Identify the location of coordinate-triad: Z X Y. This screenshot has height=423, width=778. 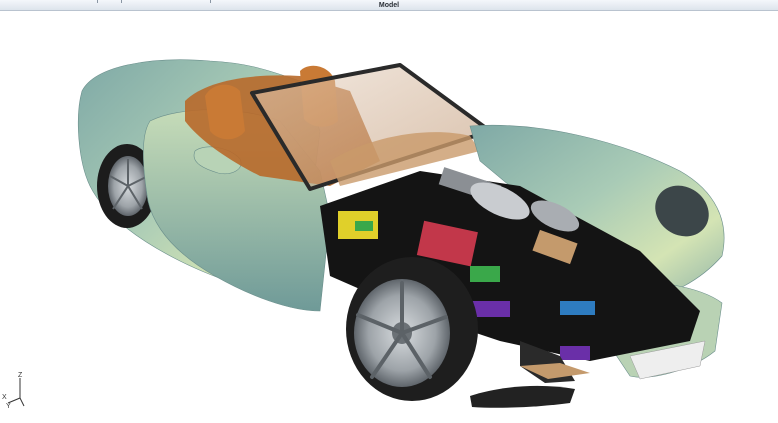
(22, 392).